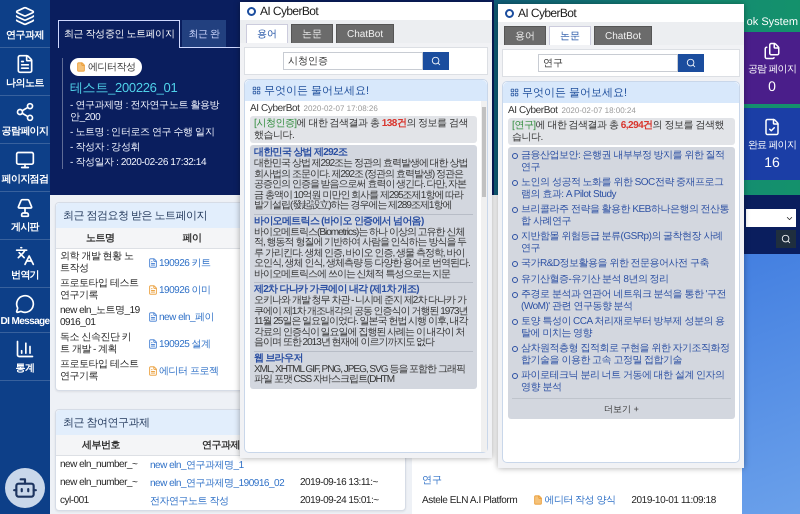  Describe the element at coordinates (25, 488) in the screenshot. I see `robot-avatar` at that location.